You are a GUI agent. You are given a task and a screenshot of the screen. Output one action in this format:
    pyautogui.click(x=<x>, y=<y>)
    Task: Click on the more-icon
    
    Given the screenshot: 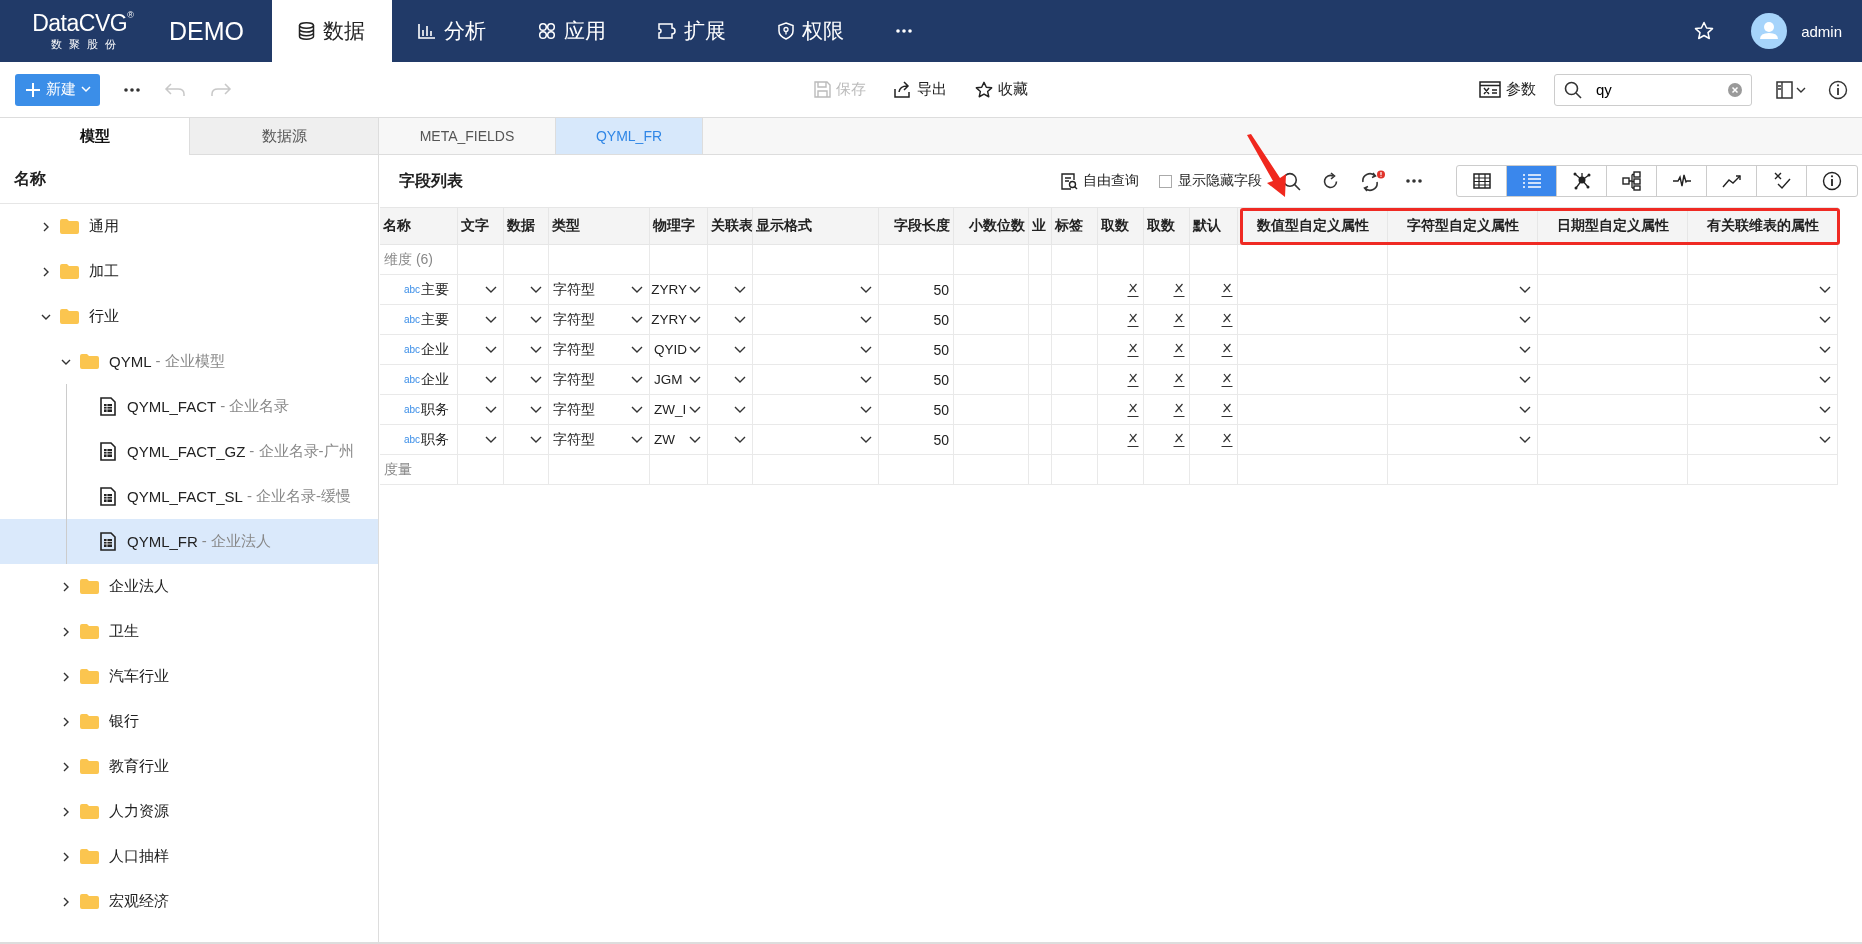 What is the action you would take?
    pyautogui.click(x=1414, y=181)
    